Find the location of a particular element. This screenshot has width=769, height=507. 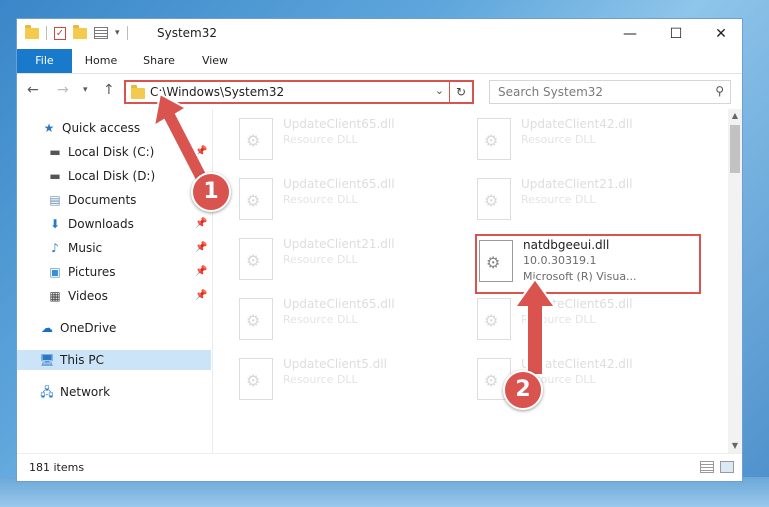

sidebar-item-quick-access: ★ Quick access is located at coordinates (91, 128).